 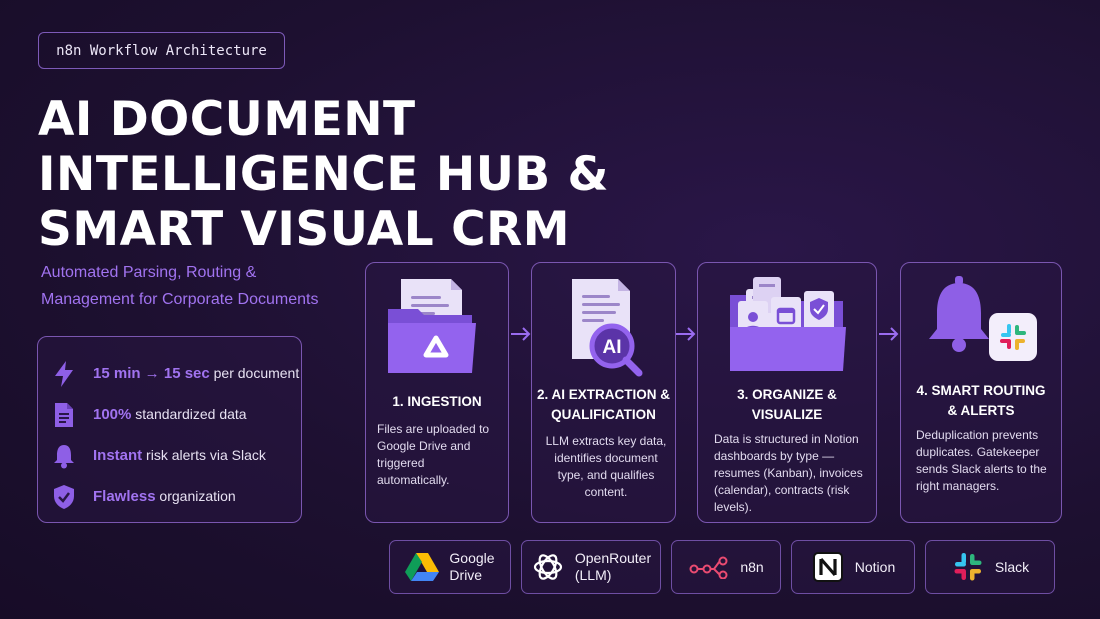 What do you see at coordinates (968, 567) in the screenshot?
I see `slack-icon` at bounding box center [968, 567].